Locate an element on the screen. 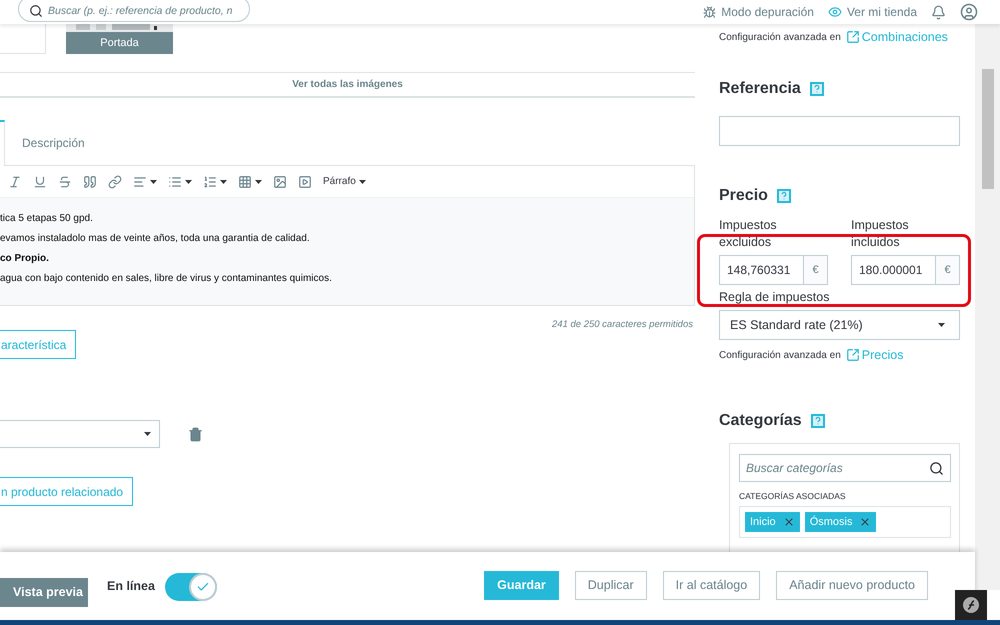 This screenshot has height=625, width=1000. character-counter: 241 de 250 caracteres permitidos is located at coordinates (622, 324).